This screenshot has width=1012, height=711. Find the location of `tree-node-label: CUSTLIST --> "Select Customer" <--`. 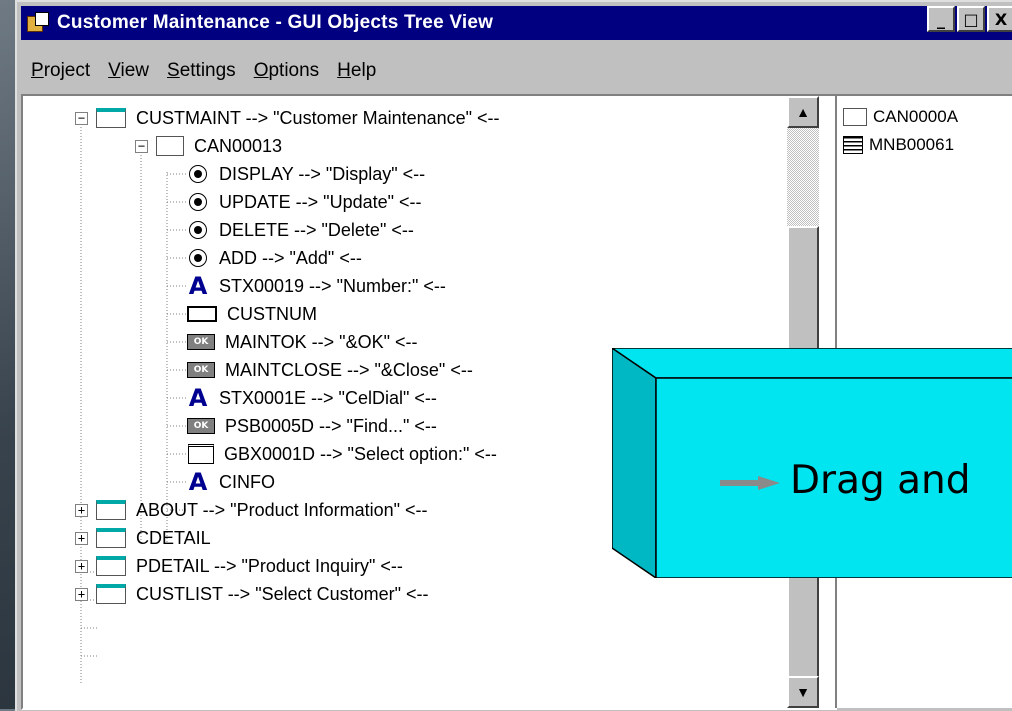

tree-node-label: CUSTLIST --> "Select Customer" <-- is located at coordinates (282, 593).